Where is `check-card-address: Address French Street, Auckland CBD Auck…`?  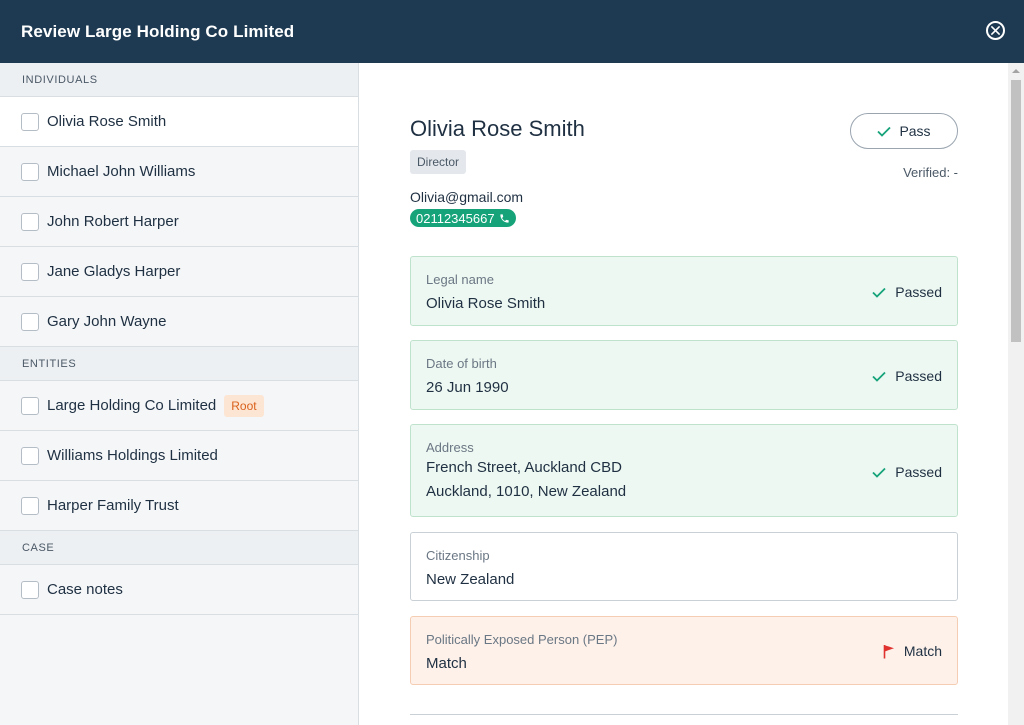
check-card-address: Address French Street, Auckland CBD Auck… is located at coordinates (684, 470).